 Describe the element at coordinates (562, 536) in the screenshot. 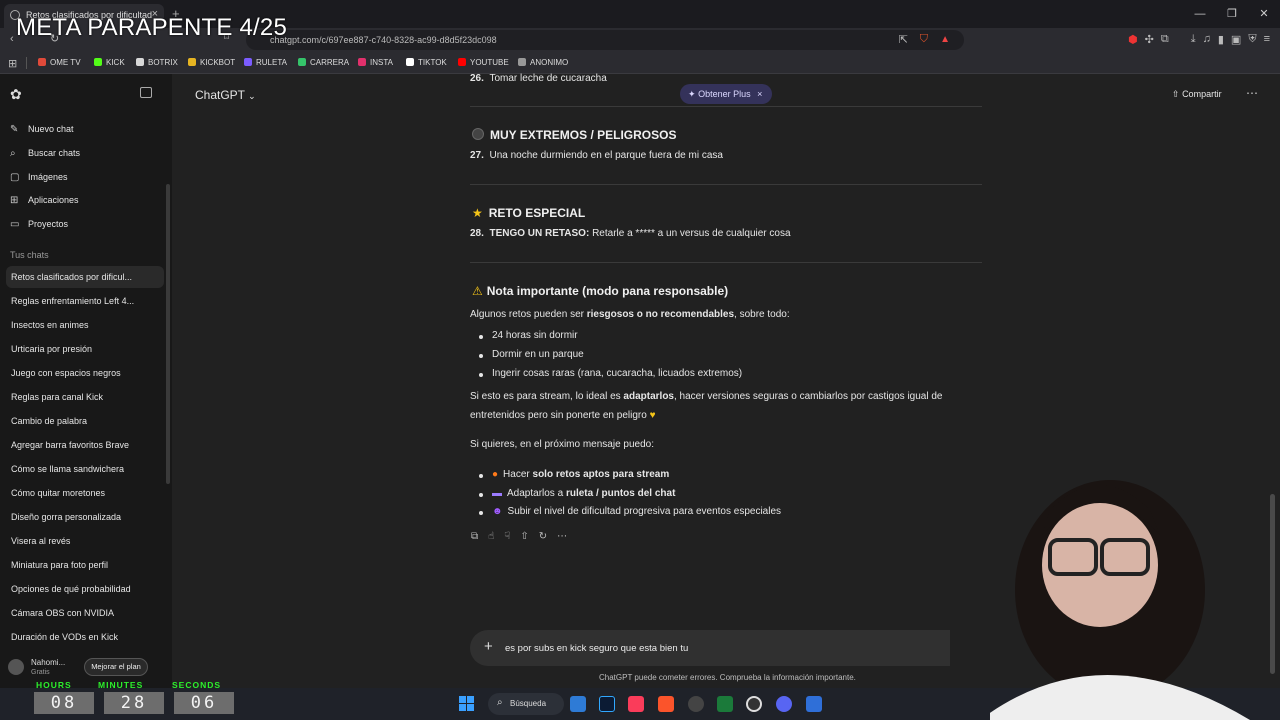

I see `more-icon: ⋯` at that location.